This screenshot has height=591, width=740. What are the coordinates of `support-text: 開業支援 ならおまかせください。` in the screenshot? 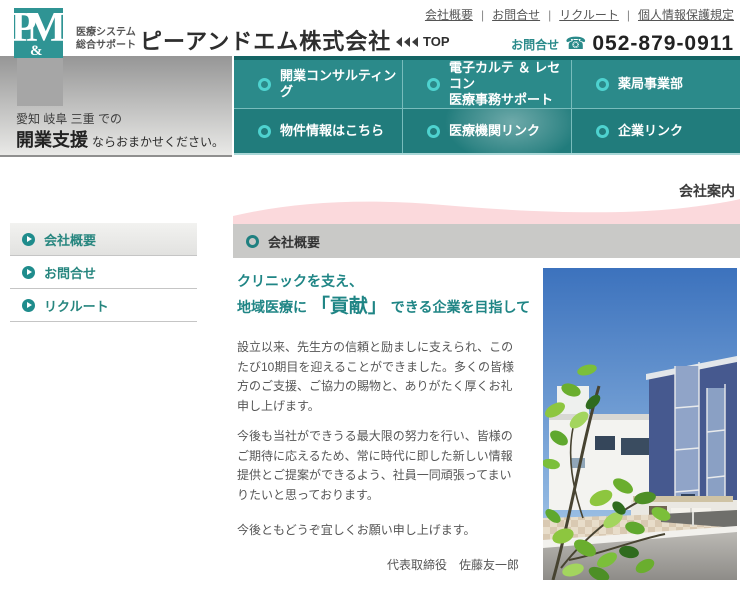 It's located at (120, 139).